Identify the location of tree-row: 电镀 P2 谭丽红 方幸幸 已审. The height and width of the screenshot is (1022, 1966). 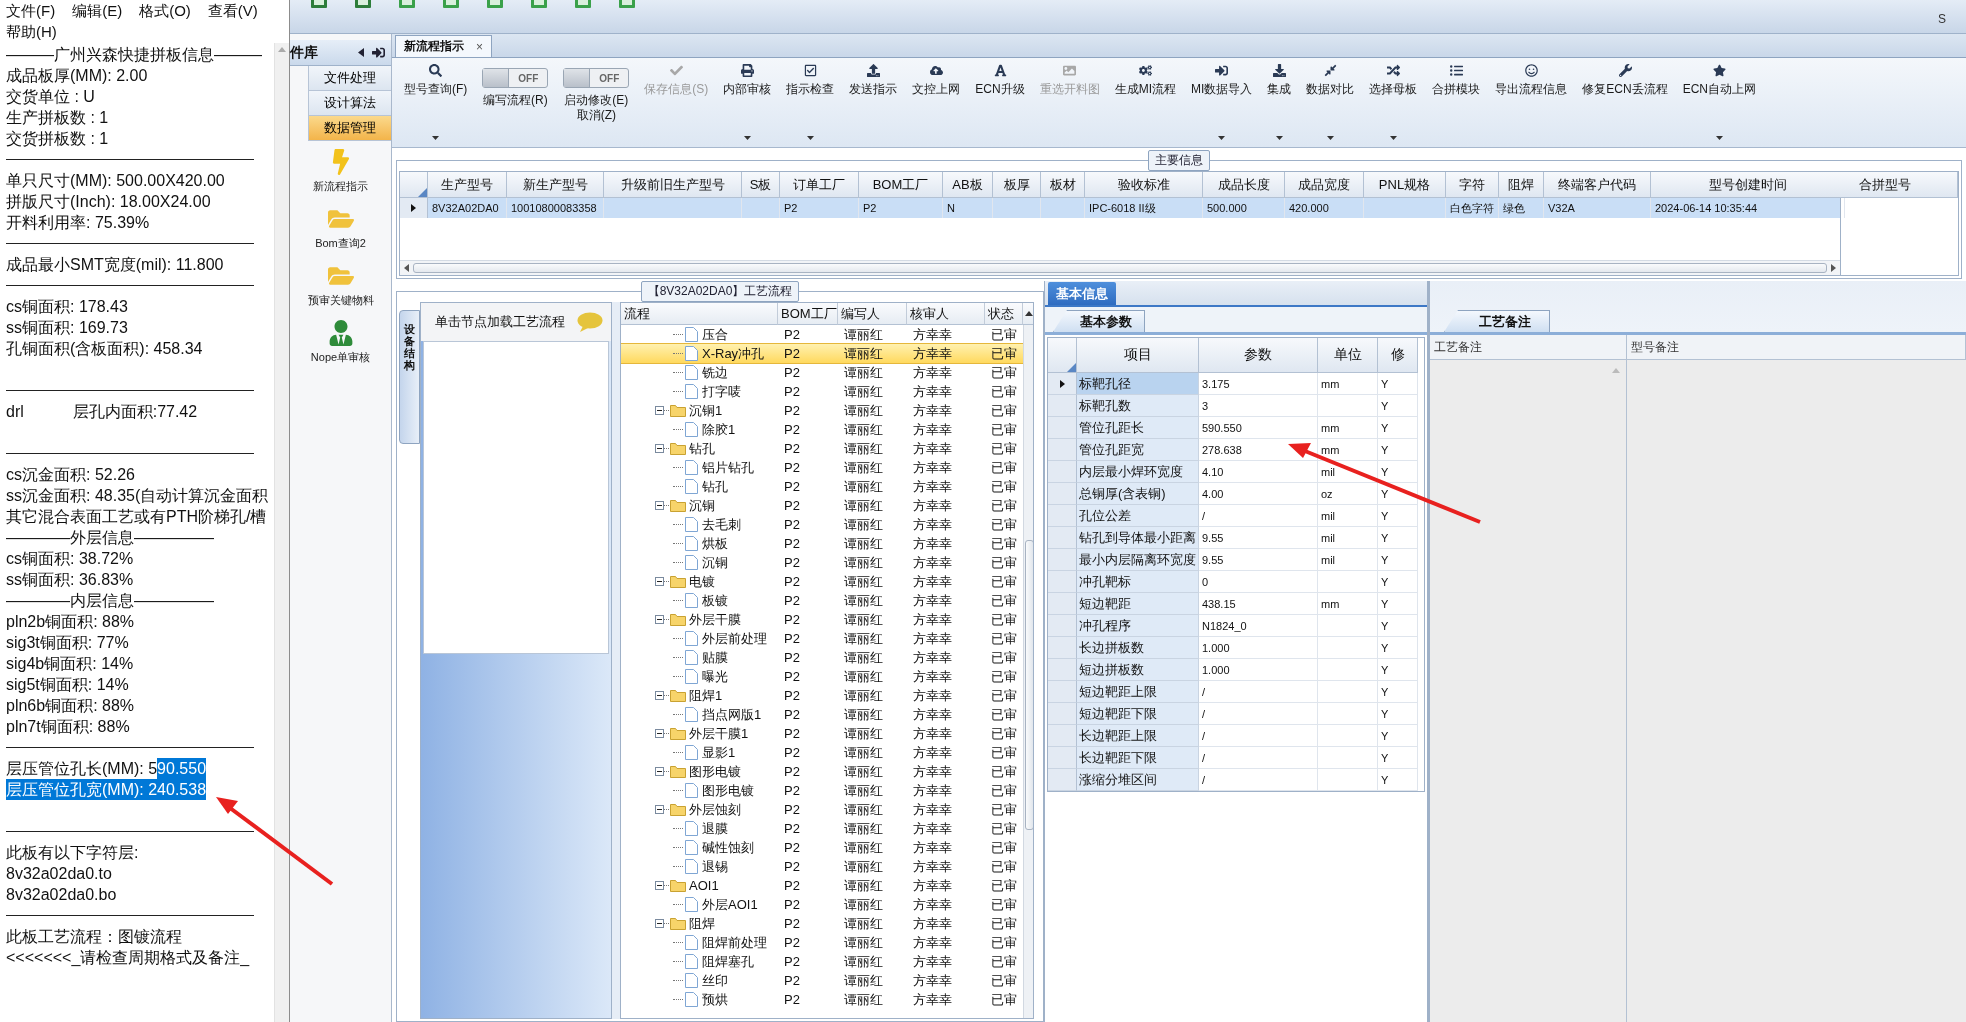
(822, 581).